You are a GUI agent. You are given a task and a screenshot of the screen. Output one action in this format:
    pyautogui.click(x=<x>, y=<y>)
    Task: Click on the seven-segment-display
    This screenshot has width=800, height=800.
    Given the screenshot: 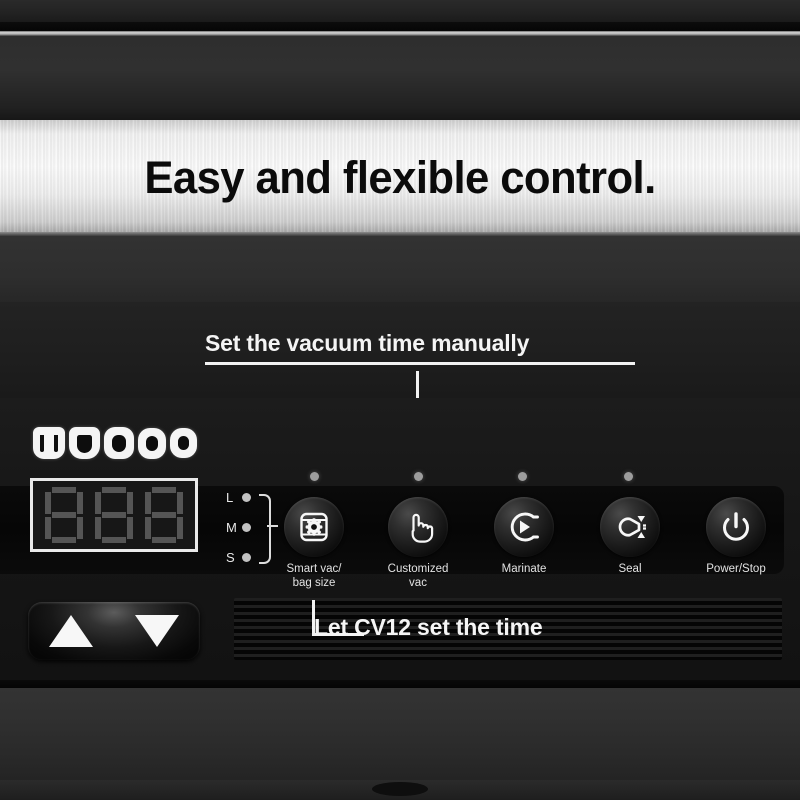 What is the action you would take?
    pyautogui.click(x=114, y=515)
    